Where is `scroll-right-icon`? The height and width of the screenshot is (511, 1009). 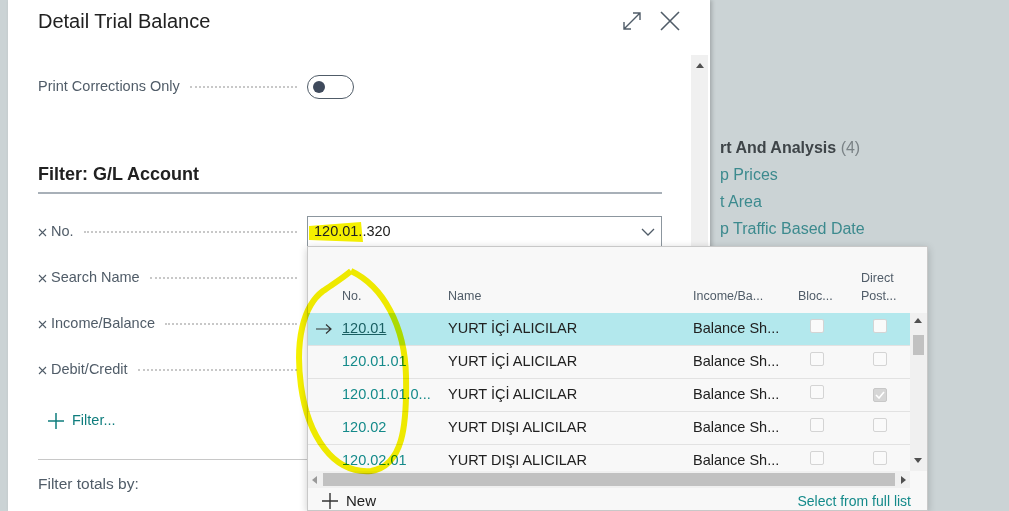
scroll-right-icon is located at coordinates (903, 479).